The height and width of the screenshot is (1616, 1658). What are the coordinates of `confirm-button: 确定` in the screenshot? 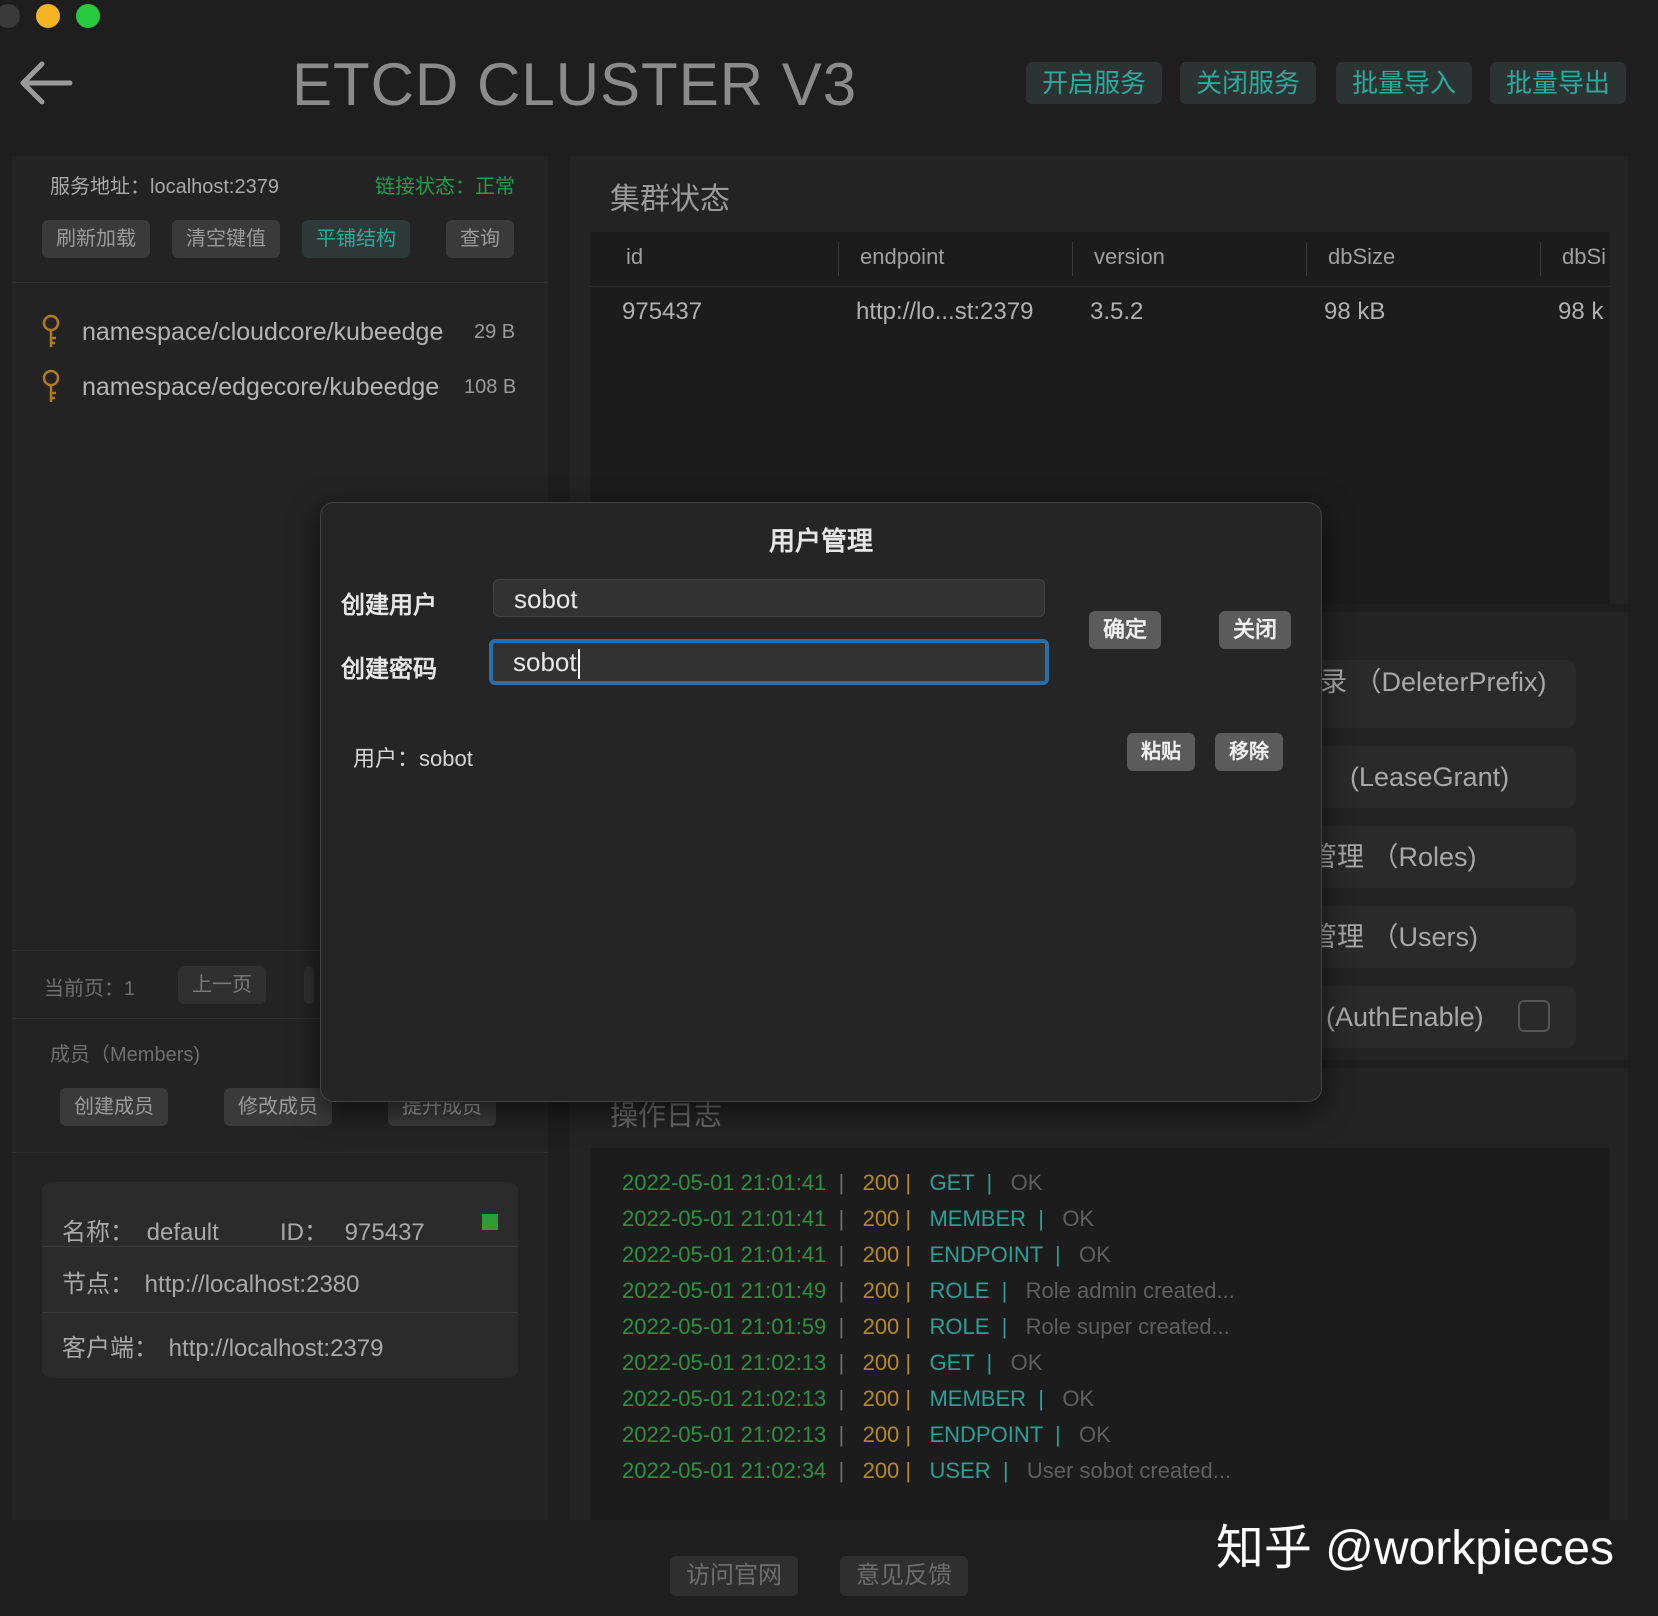 It's located at (1125, 630).